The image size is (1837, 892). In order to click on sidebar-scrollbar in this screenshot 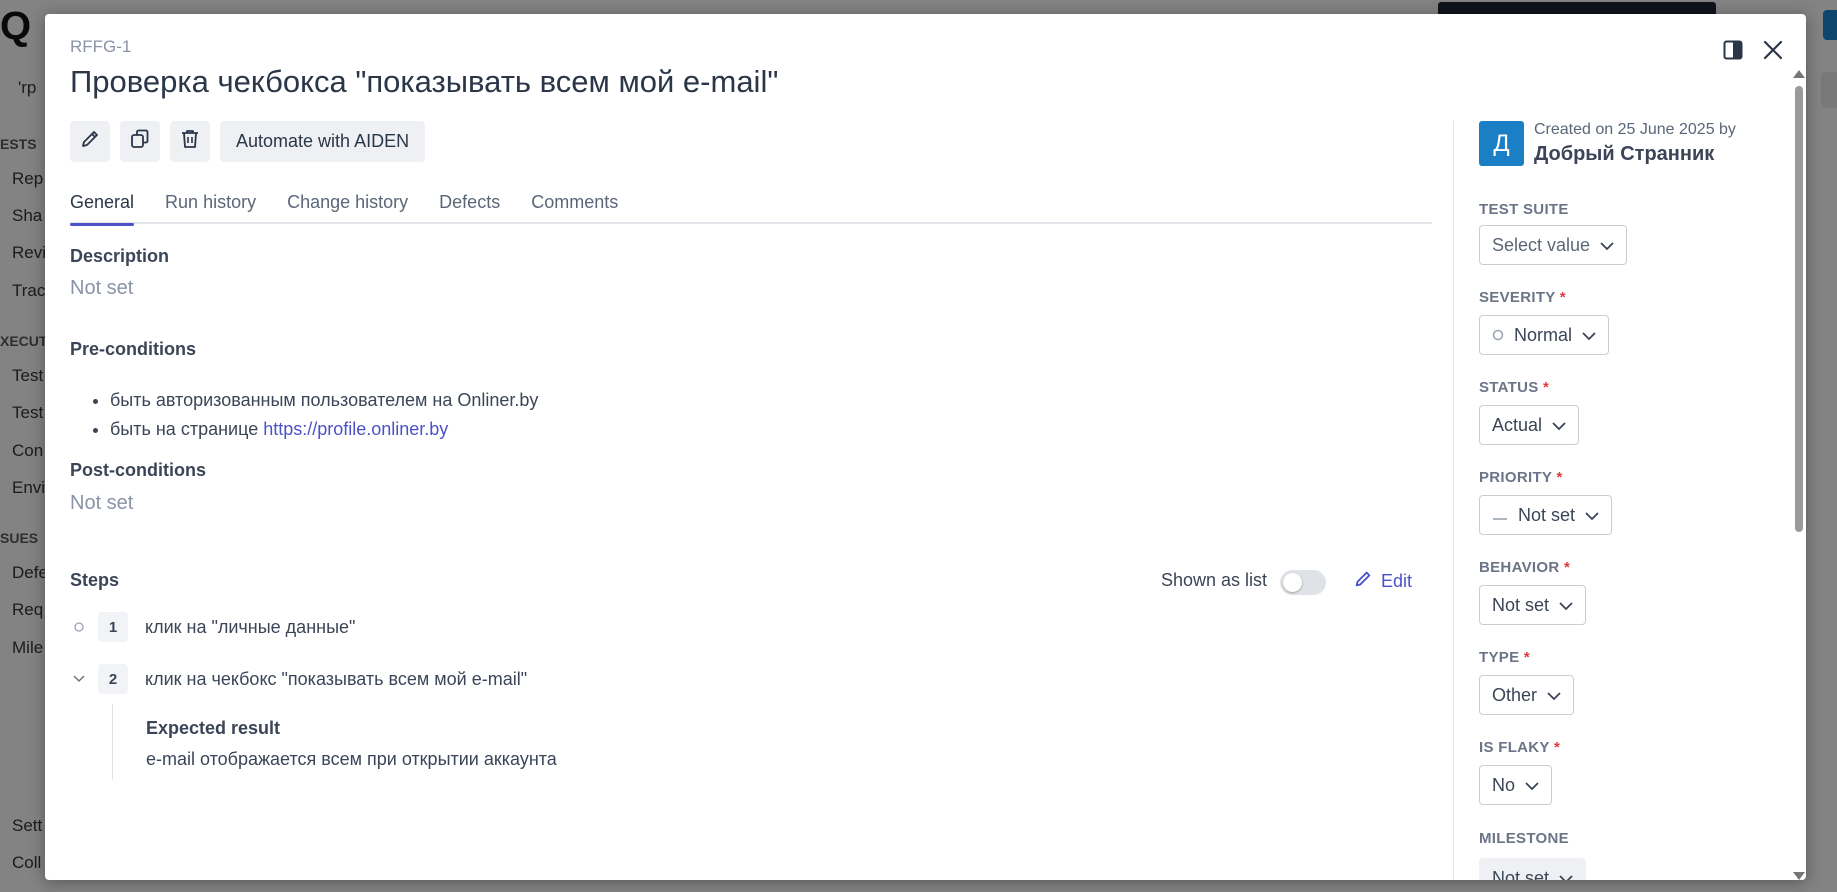, I will do `click(1799, 475)`.